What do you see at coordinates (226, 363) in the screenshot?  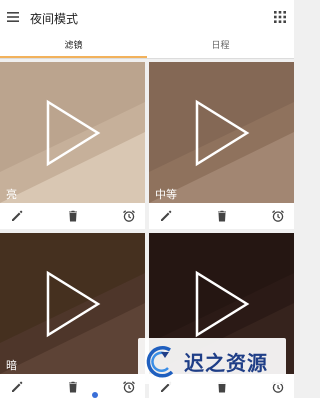 I see `watermark-text: 迟之资源` at bounding box center [226, 363].